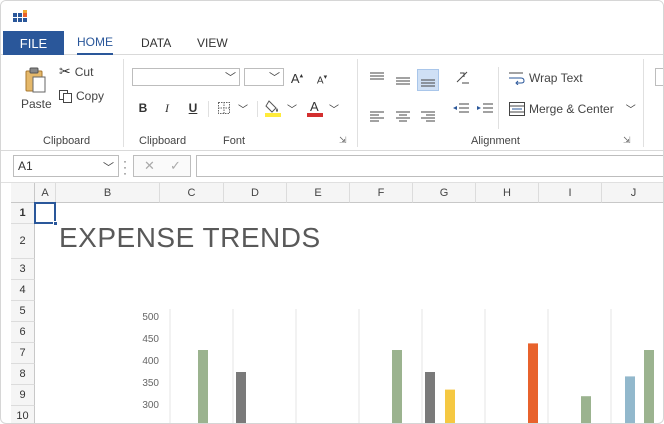  I want to click on font-clipboard-label: Clipboard, so click(163, 141).